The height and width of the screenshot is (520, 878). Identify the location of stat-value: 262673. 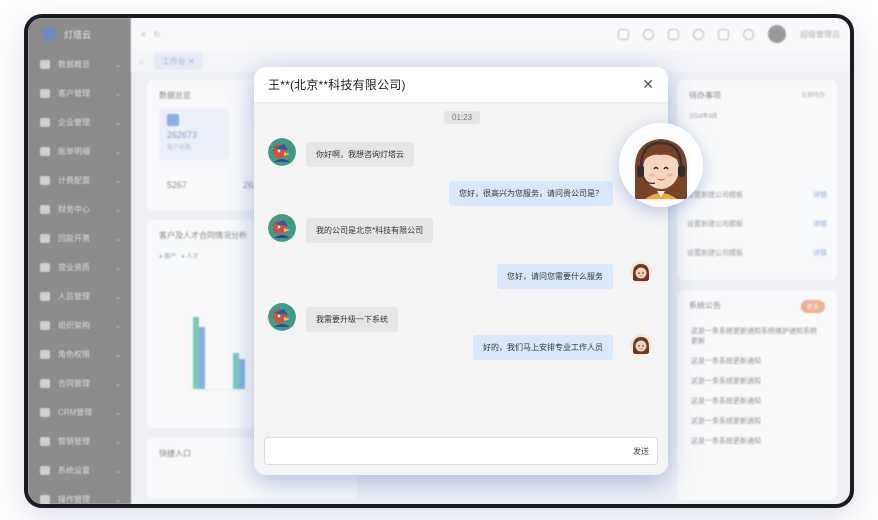
(182, 135).